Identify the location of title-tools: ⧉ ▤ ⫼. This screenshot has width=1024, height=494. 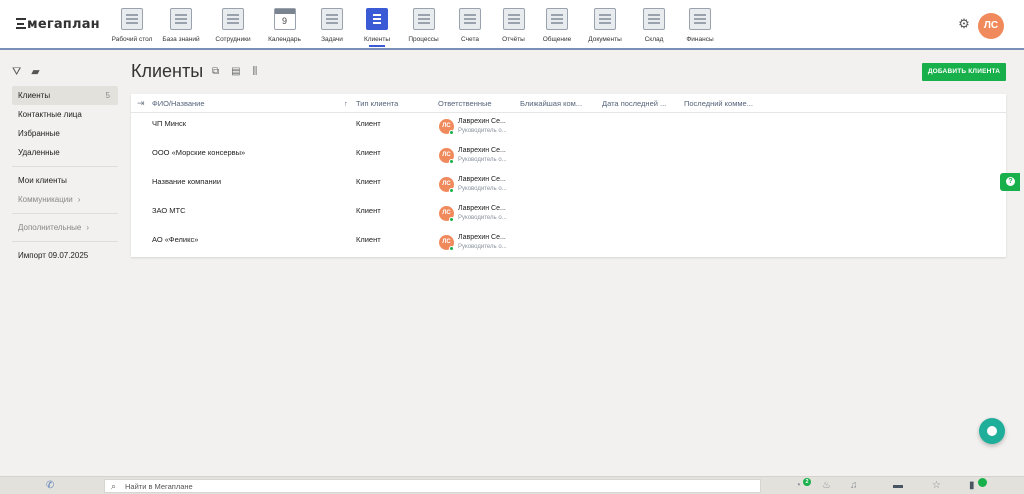
(234, 72).